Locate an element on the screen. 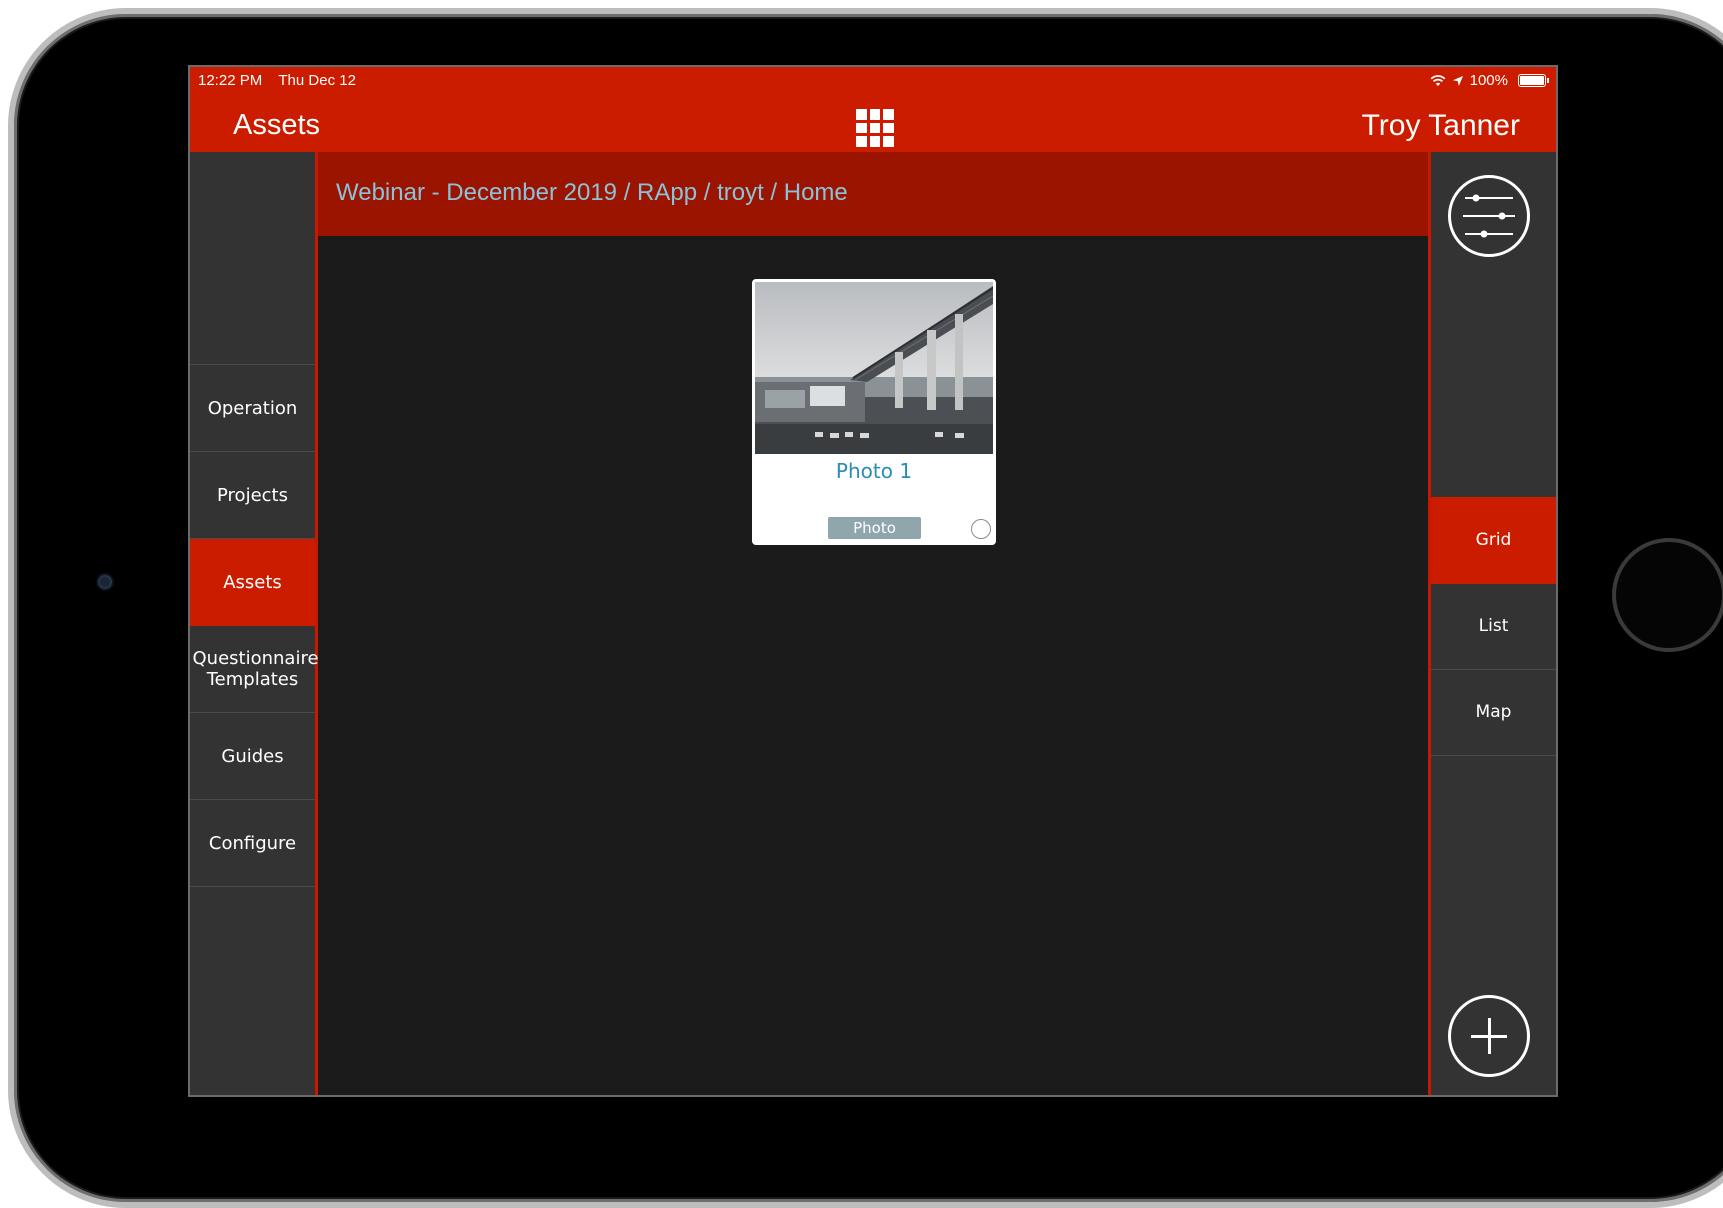  view-list-button: List is located at coordinates (1493, 626).